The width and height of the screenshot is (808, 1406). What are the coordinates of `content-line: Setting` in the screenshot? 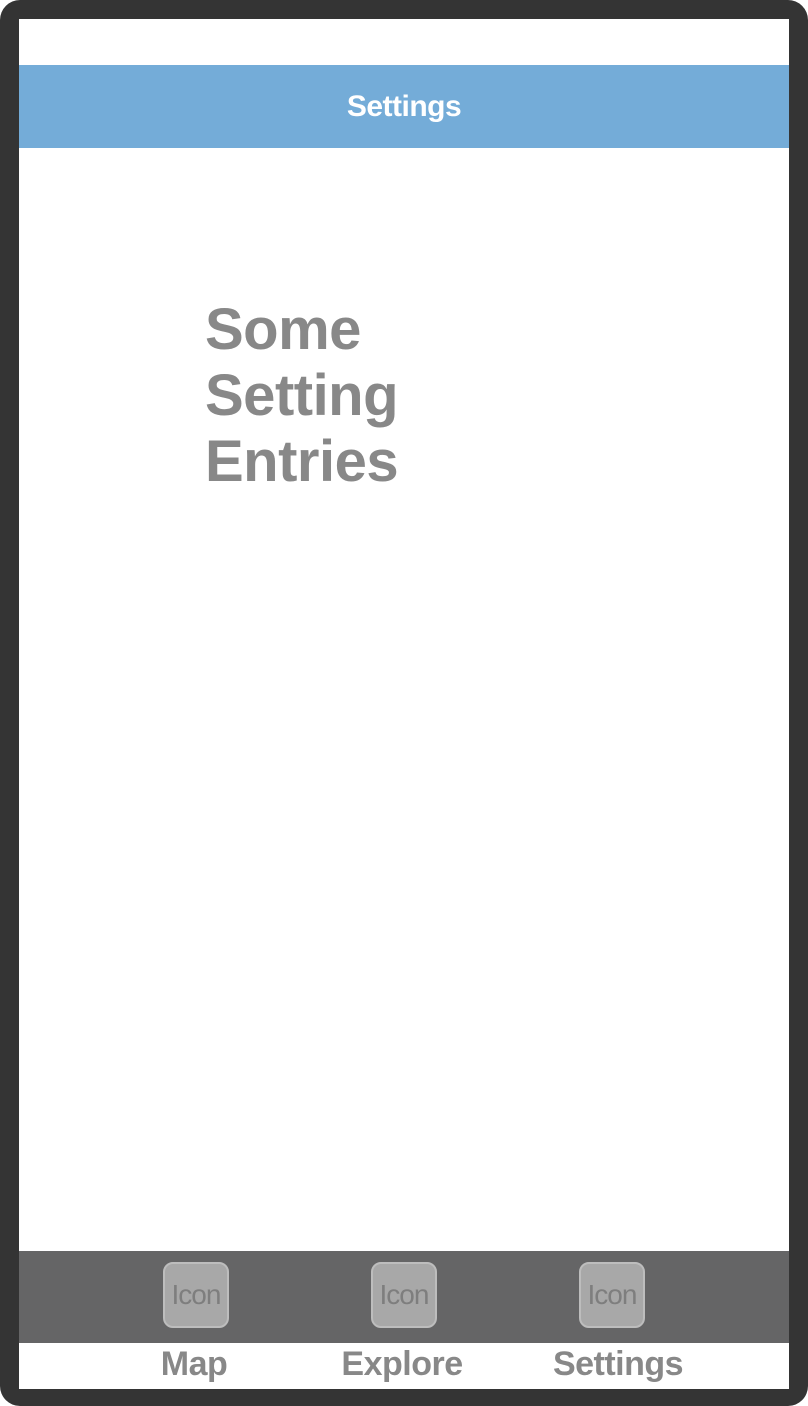 It's located at (302, 395).